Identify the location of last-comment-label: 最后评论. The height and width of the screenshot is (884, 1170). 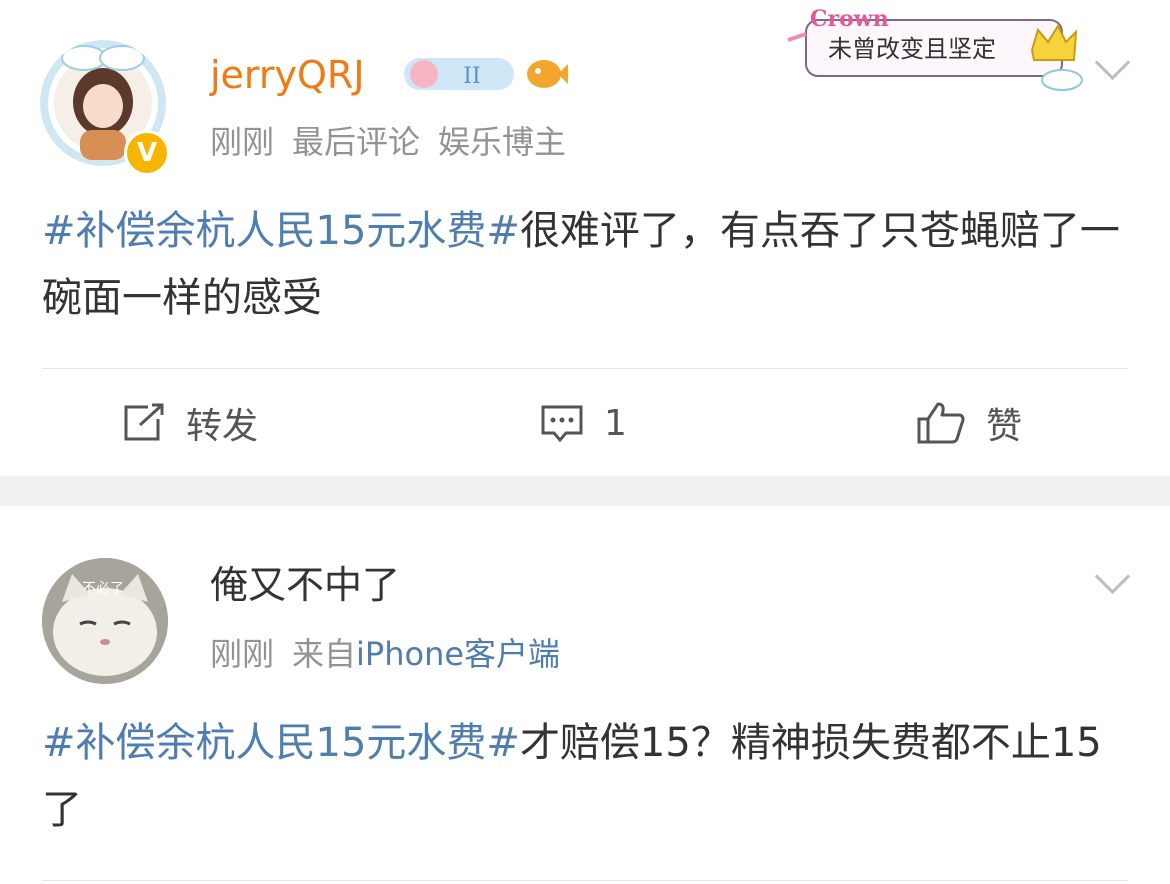
(356, 142).